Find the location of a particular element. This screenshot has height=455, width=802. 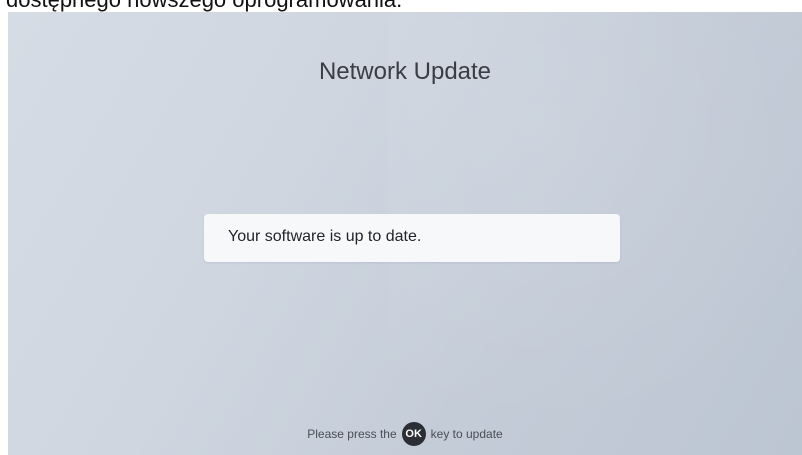

ok-key-icon: OK is located at coordinates (413, 434).